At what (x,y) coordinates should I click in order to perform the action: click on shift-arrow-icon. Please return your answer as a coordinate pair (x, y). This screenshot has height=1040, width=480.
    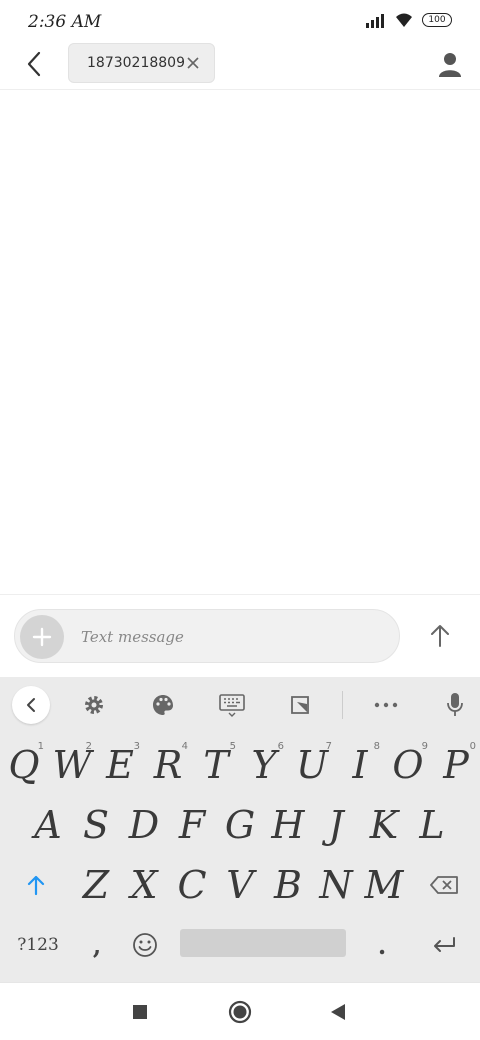
    Looking at the image, I should click on (36, 885).